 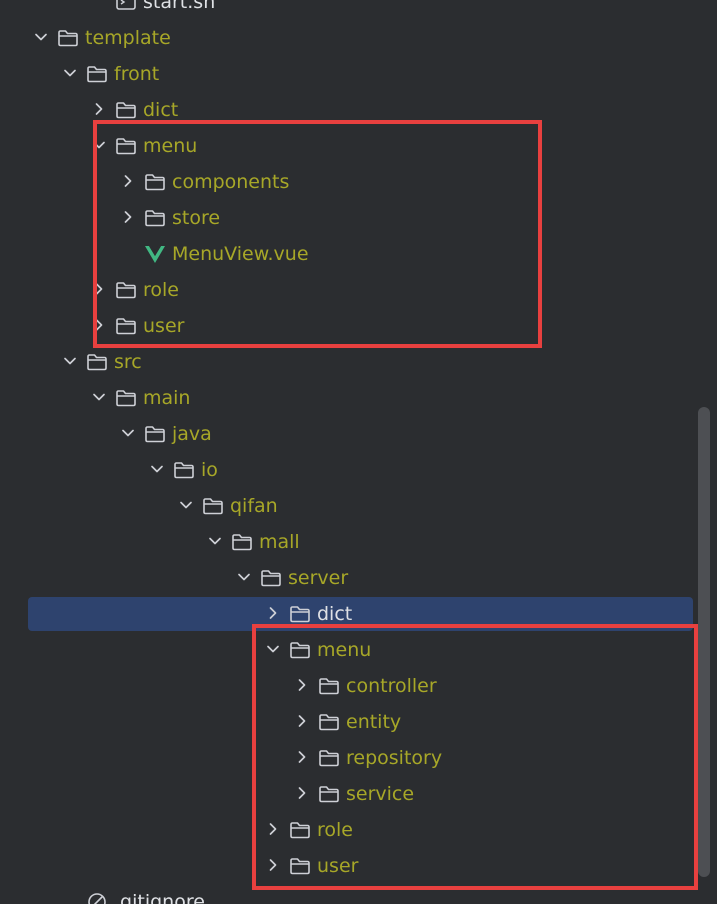 I want to click on tree-row-service: service, so click(x=358, y=794).